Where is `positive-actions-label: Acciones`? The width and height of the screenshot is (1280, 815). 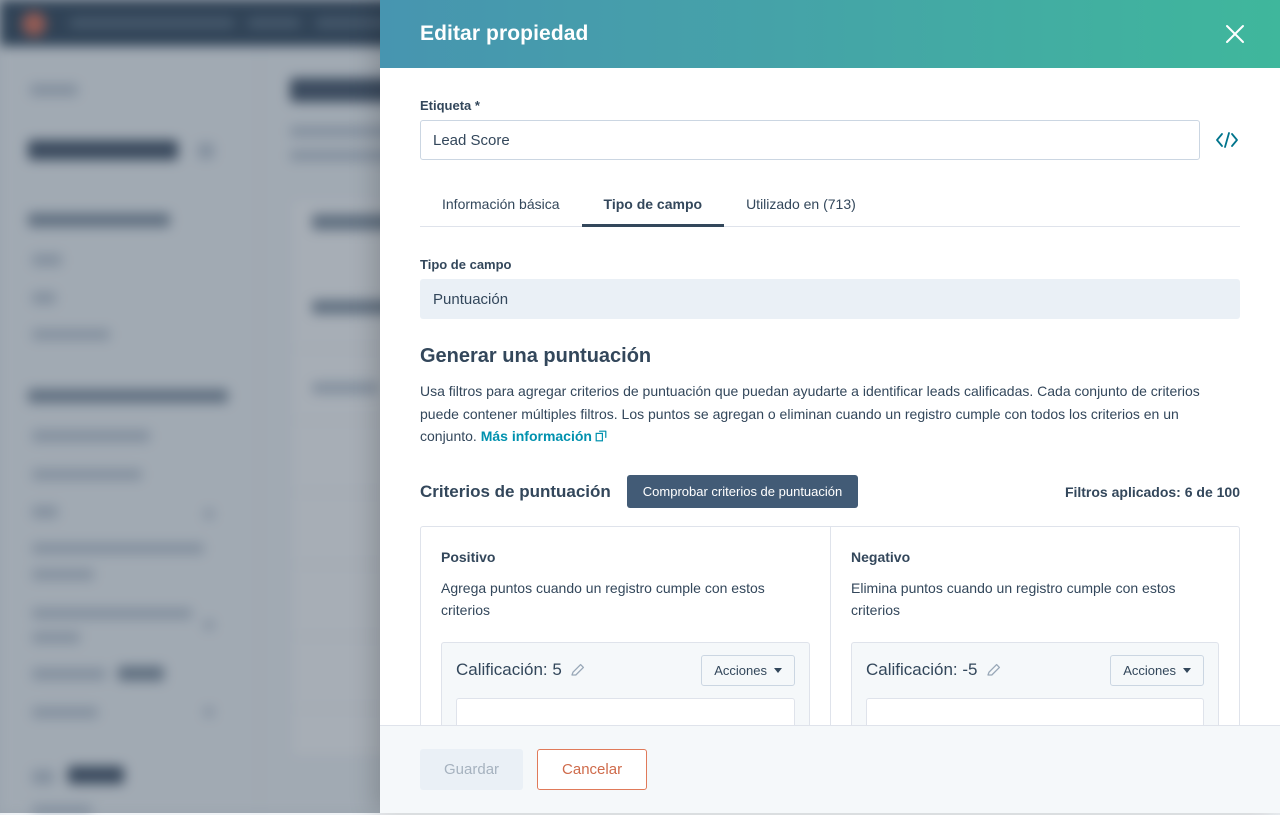
positive-actions-label: Acciones is located at coordinates (740, 670).